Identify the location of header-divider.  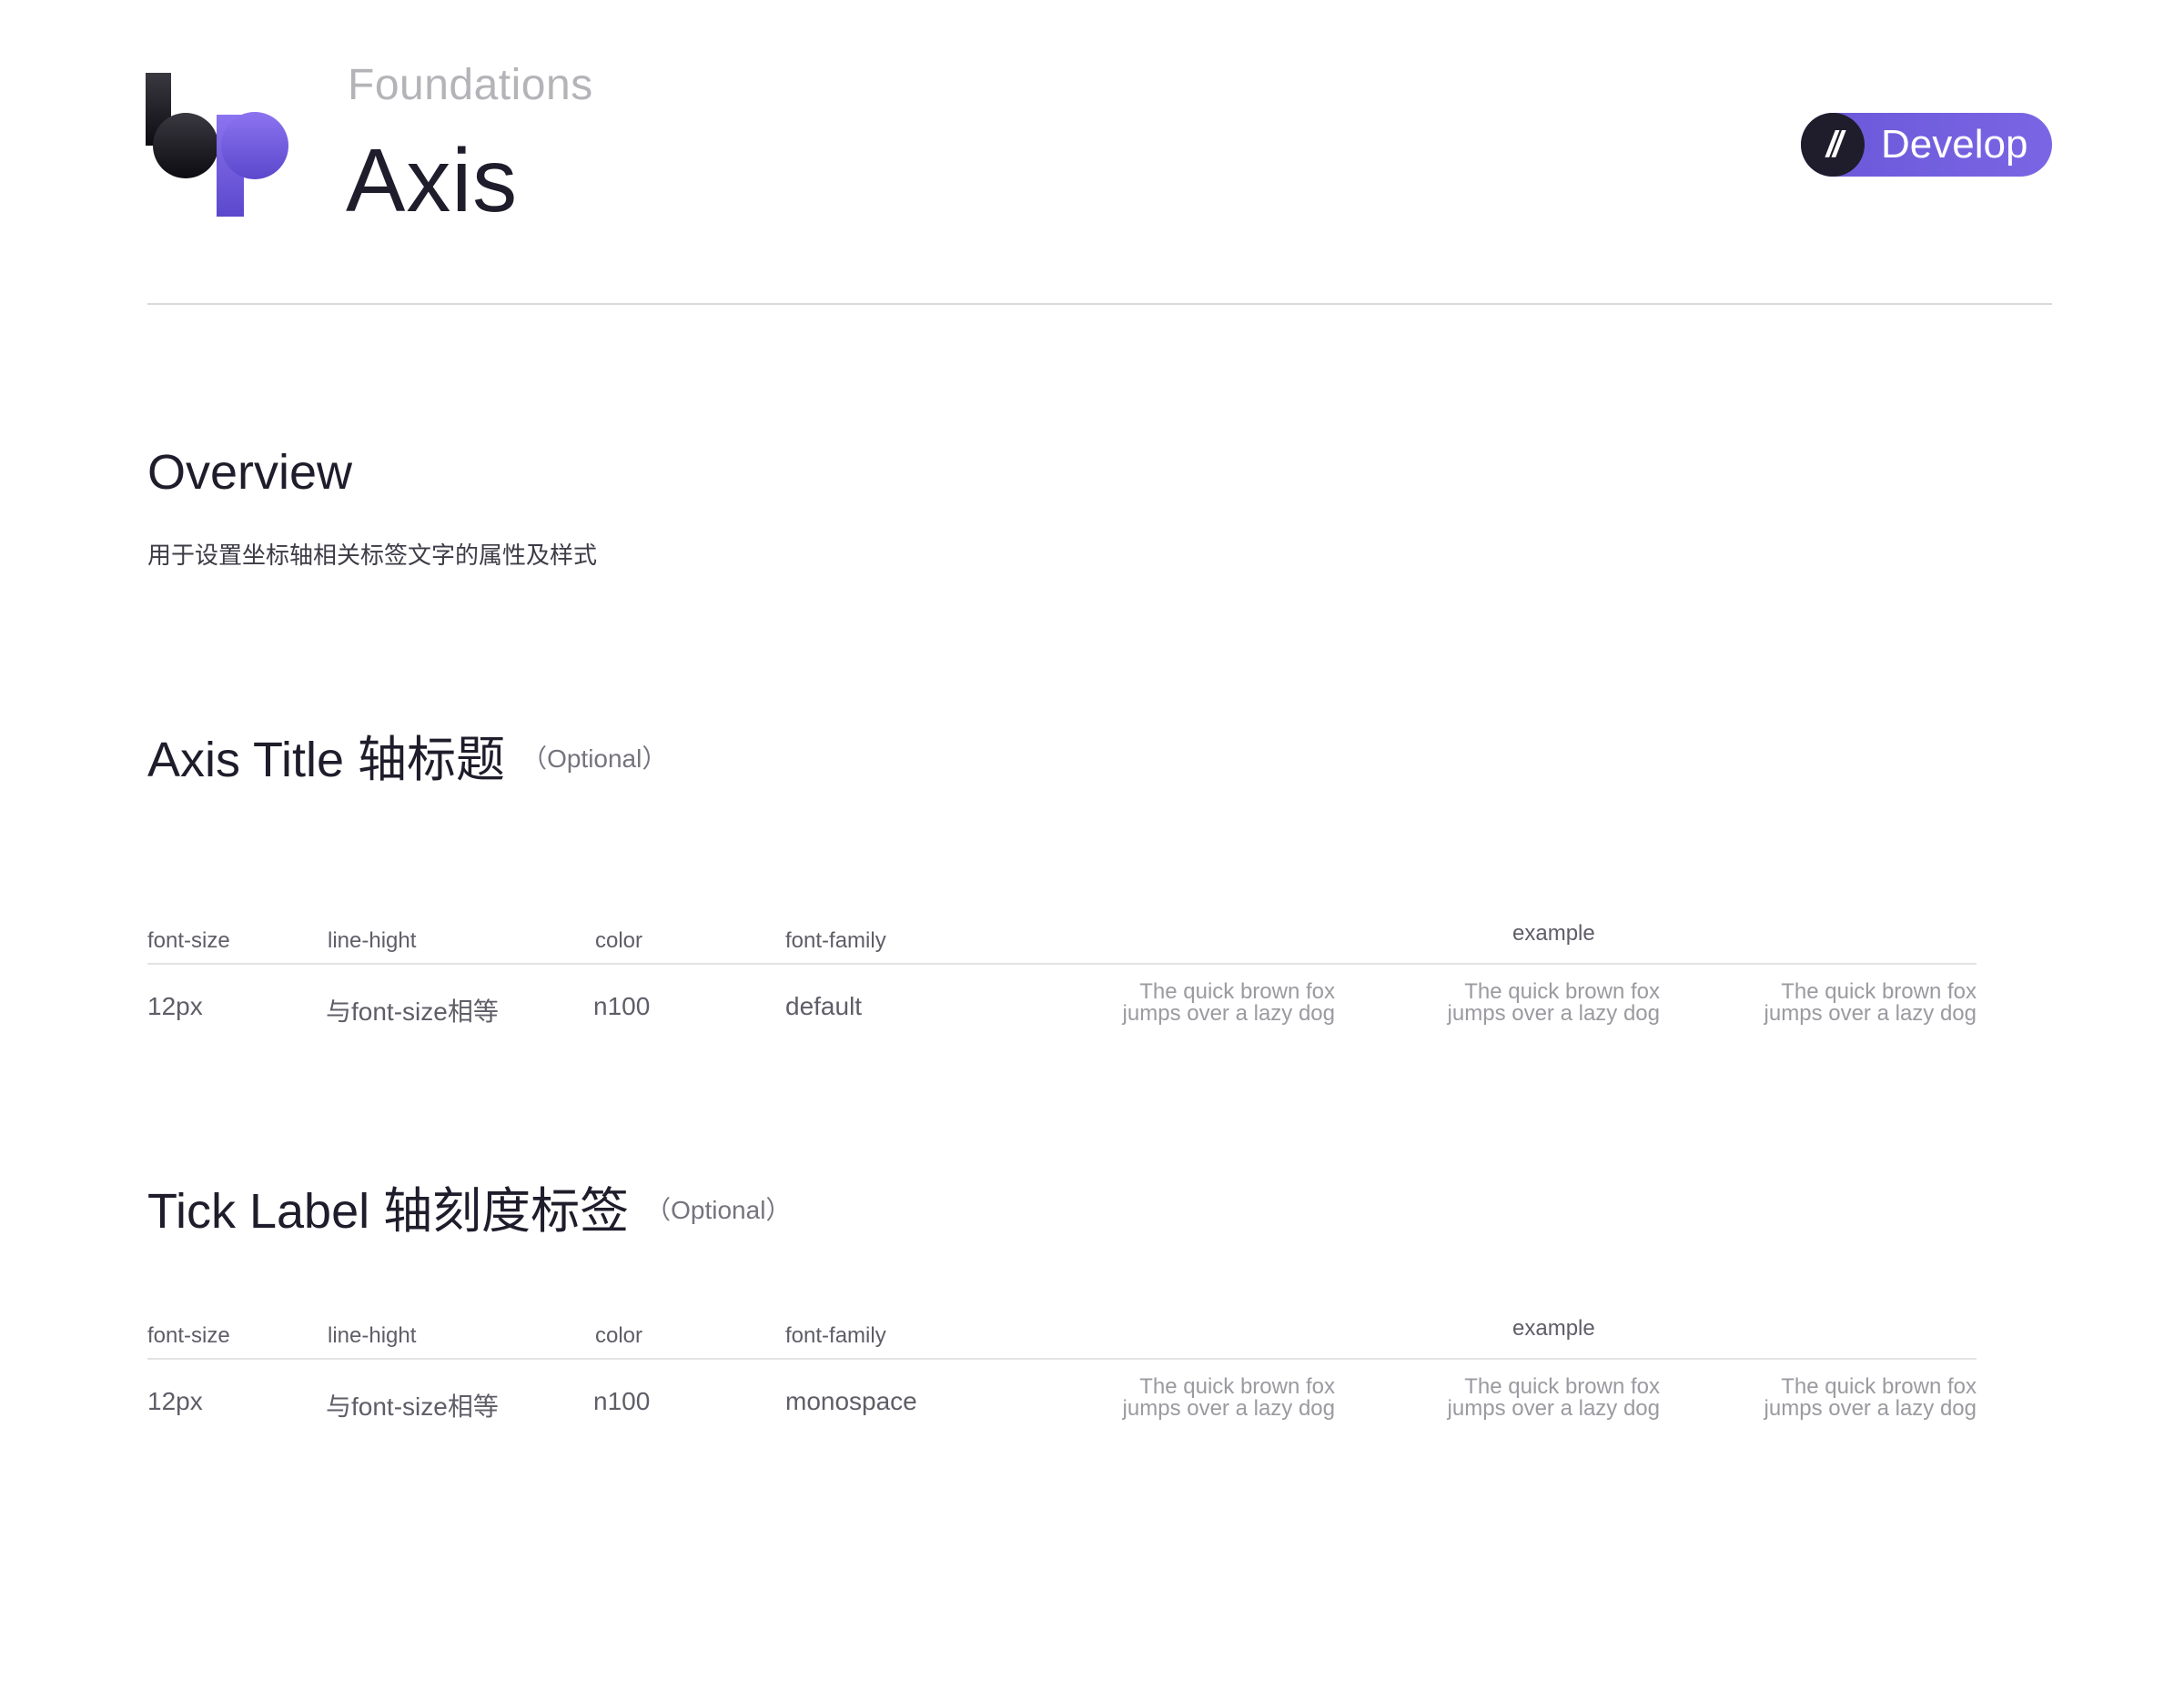
(1100, 304).